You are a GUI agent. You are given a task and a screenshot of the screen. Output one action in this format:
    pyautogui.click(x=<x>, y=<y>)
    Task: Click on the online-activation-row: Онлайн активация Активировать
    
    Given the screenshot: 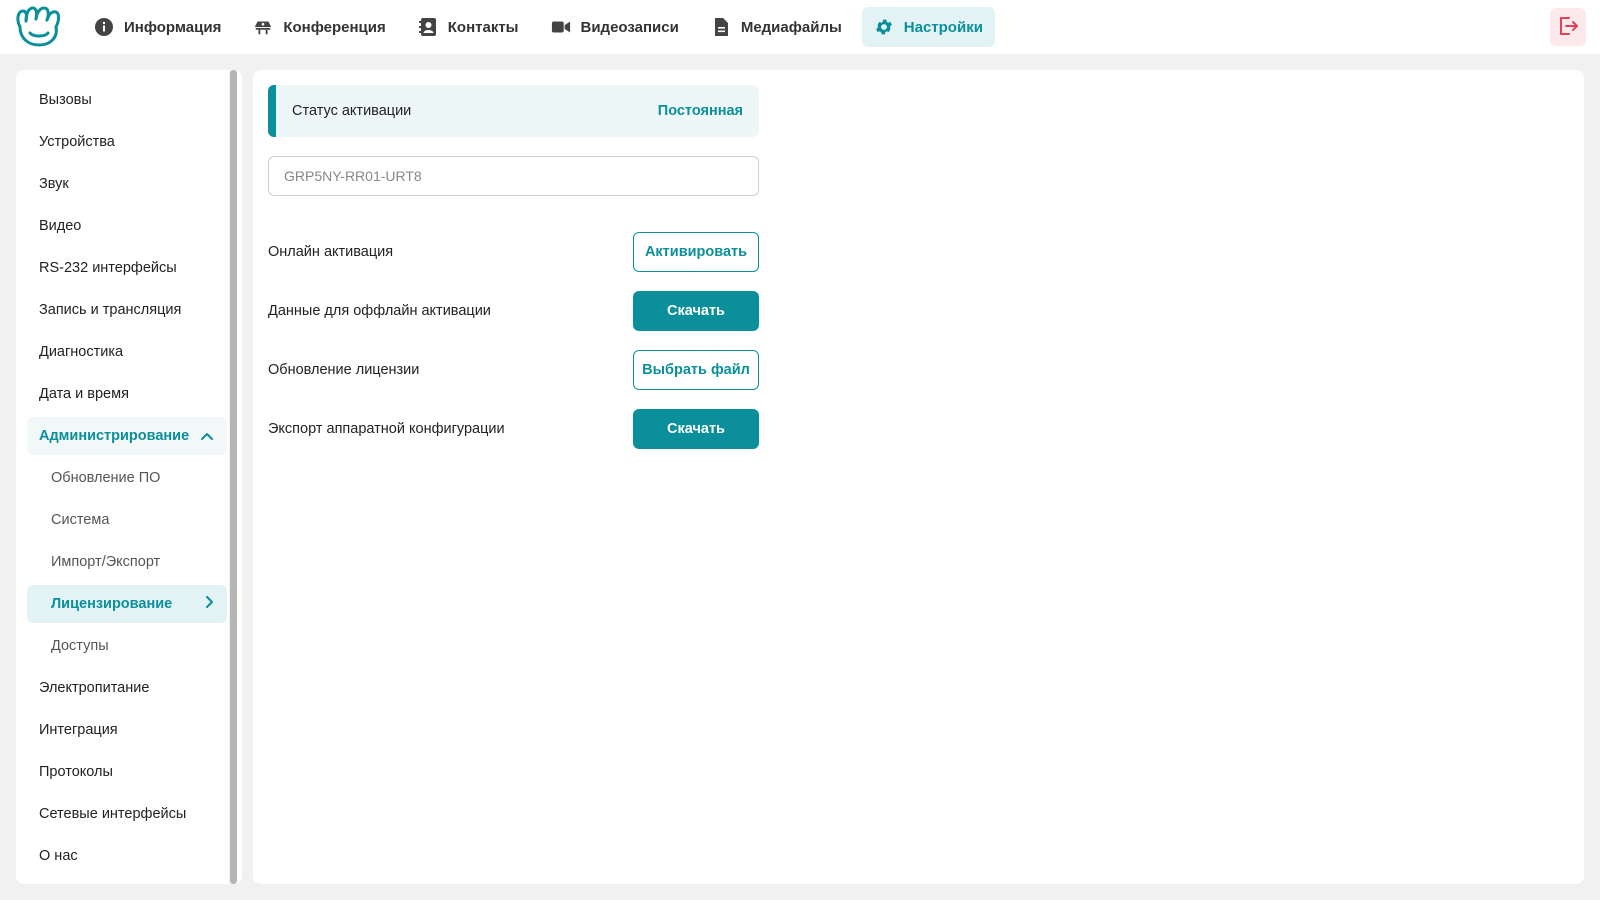 What is the action you would take?
    pyautogui.click(x=513, y=252)
    